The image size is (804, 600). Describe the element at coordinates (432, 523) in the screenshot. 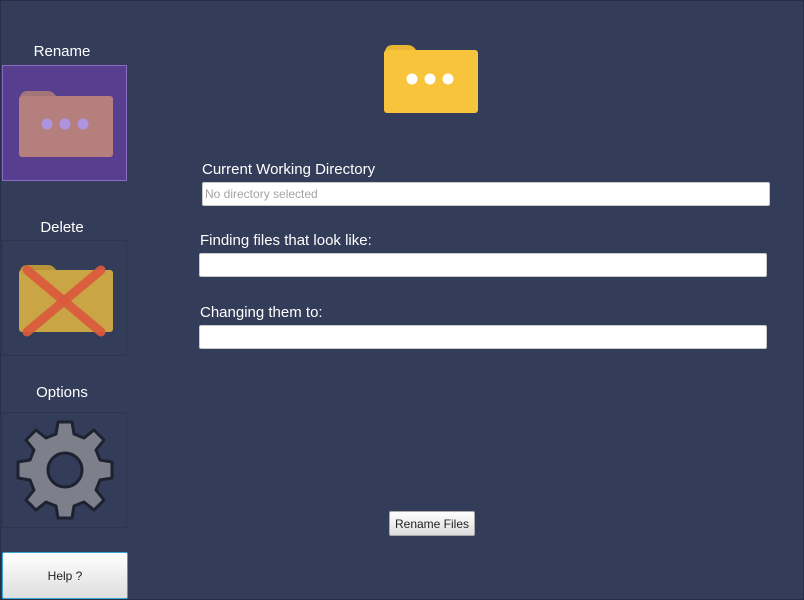

I see `rename-files-button: Rename Files` at that location.